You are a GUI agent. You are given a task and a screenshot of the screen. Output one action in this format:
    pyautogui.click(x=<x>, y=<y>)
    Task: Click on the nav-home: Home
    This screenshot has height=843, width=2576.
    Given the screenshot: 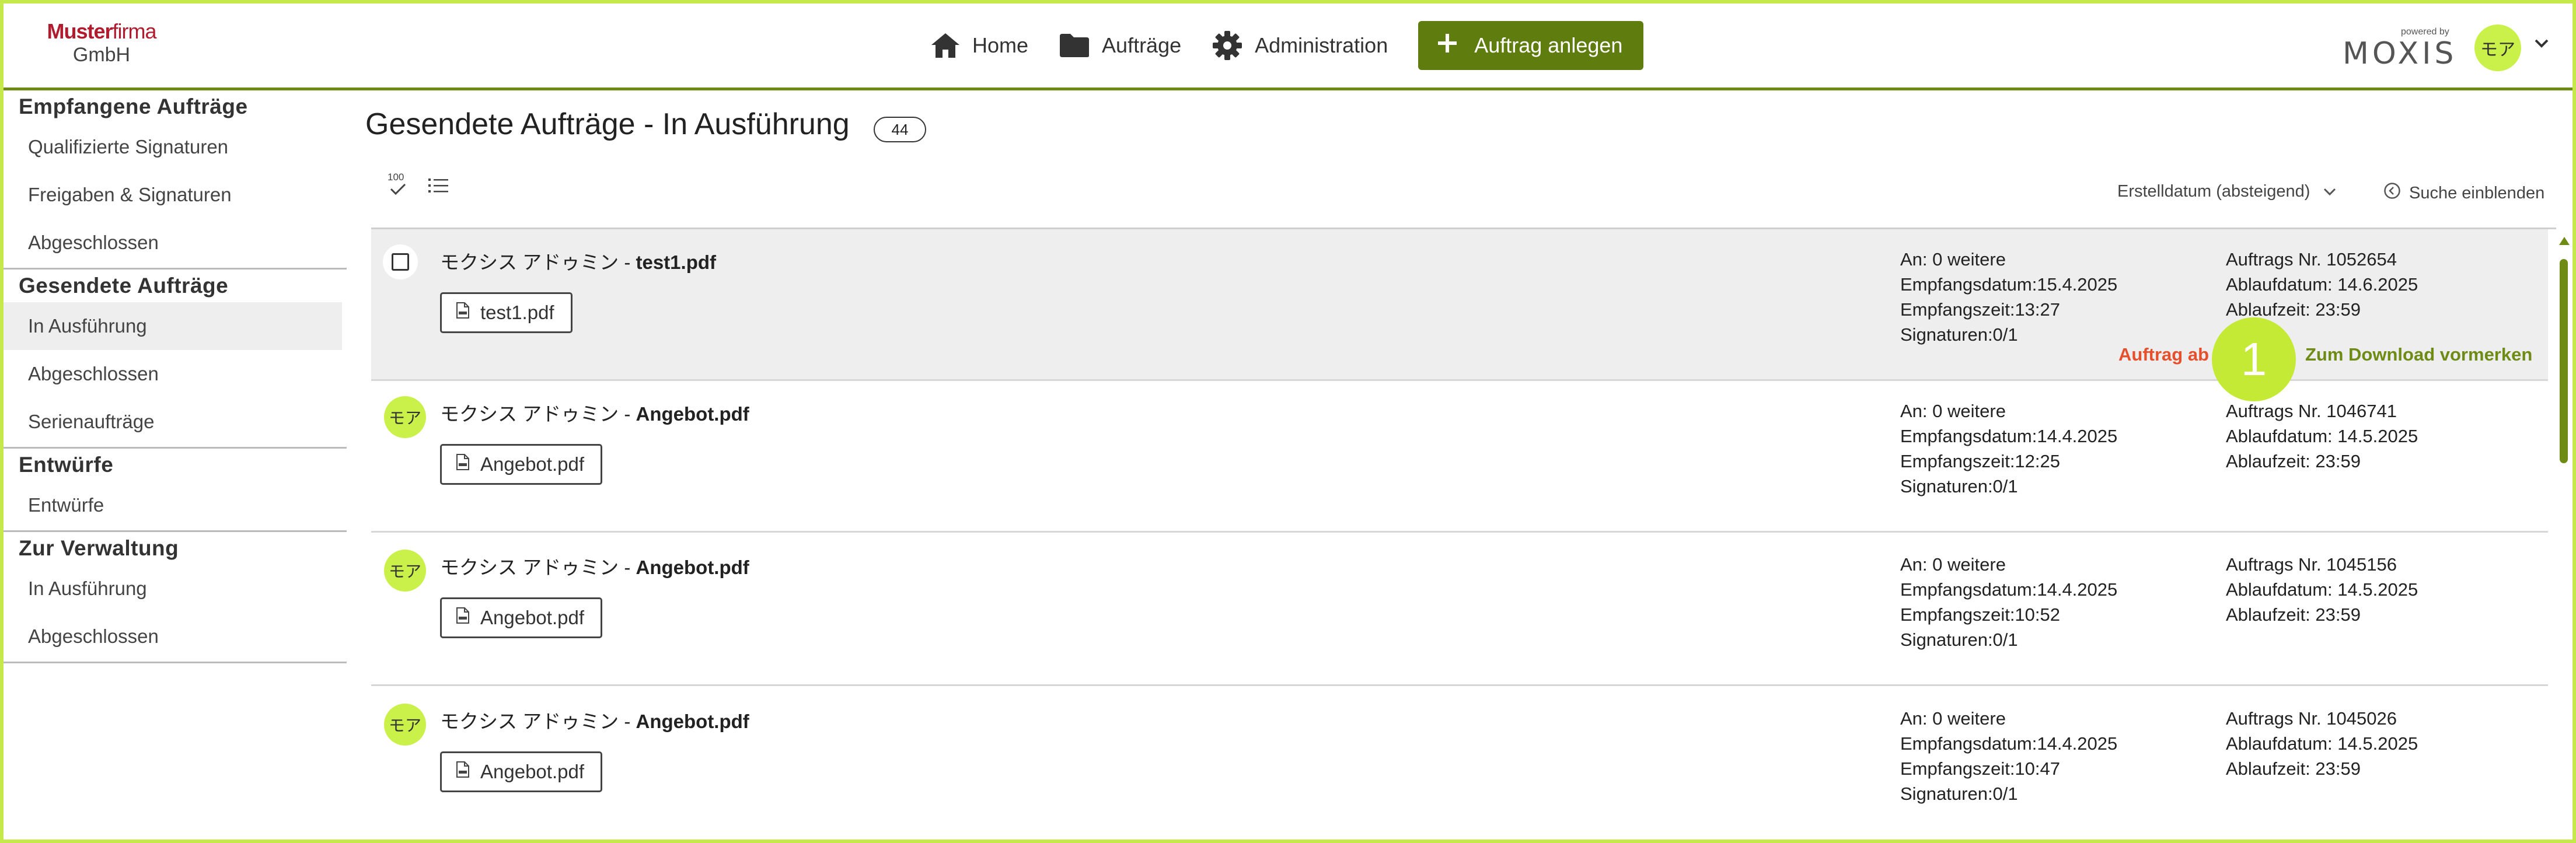 What is the action you would take?
    pyautogui.click(x=979, y=45)
    